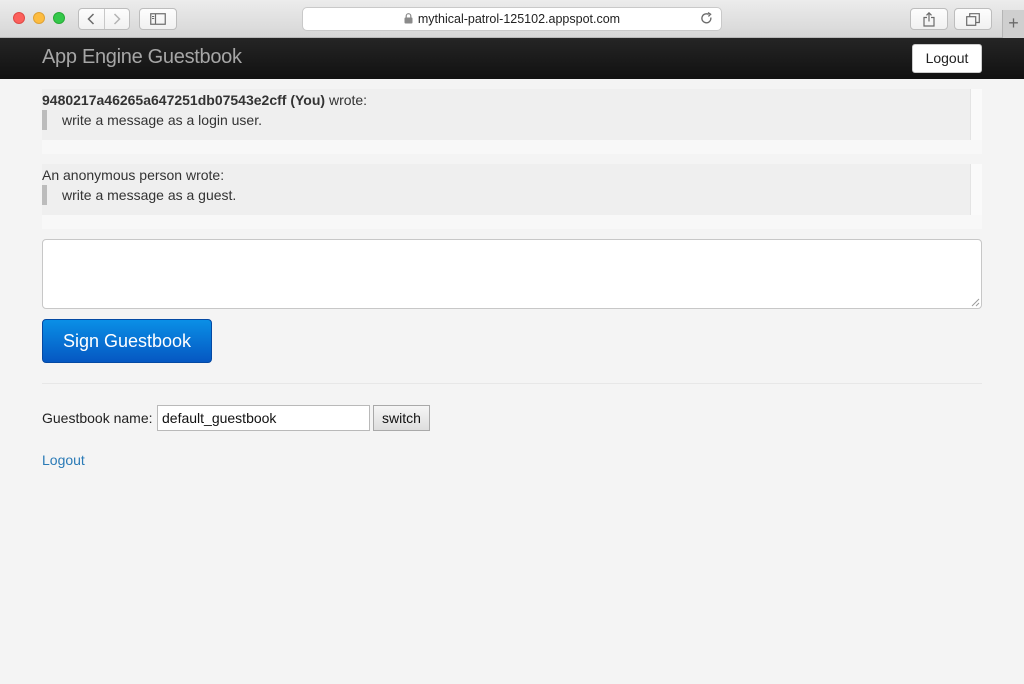  I want to click on browser-toolbar: mythical-patrol-125102.appspot.com +, so click(512, 19).